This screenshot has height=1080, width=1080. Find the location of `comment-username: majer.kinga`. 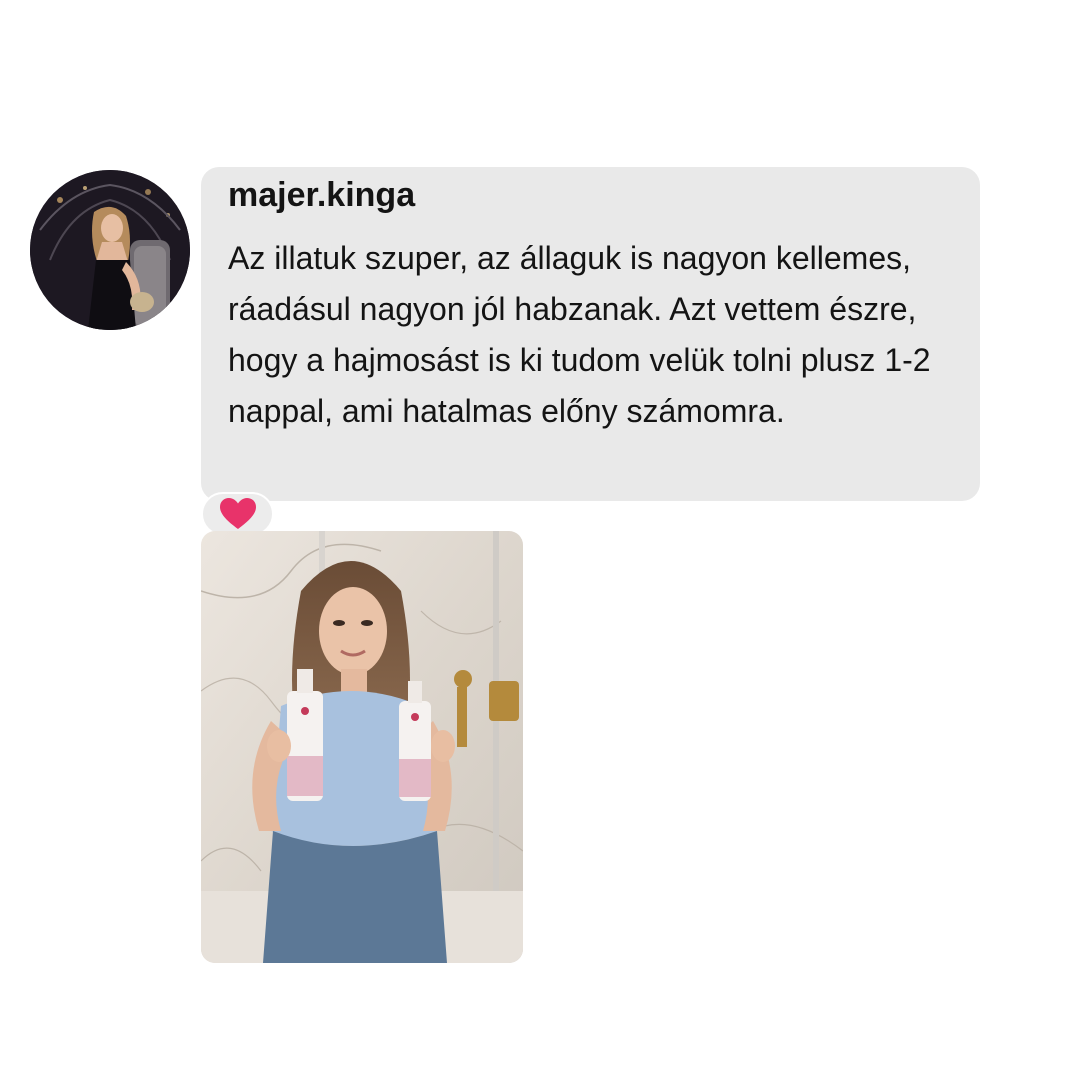

comment-username: majer.kinga is located at coordinates (592, 195).